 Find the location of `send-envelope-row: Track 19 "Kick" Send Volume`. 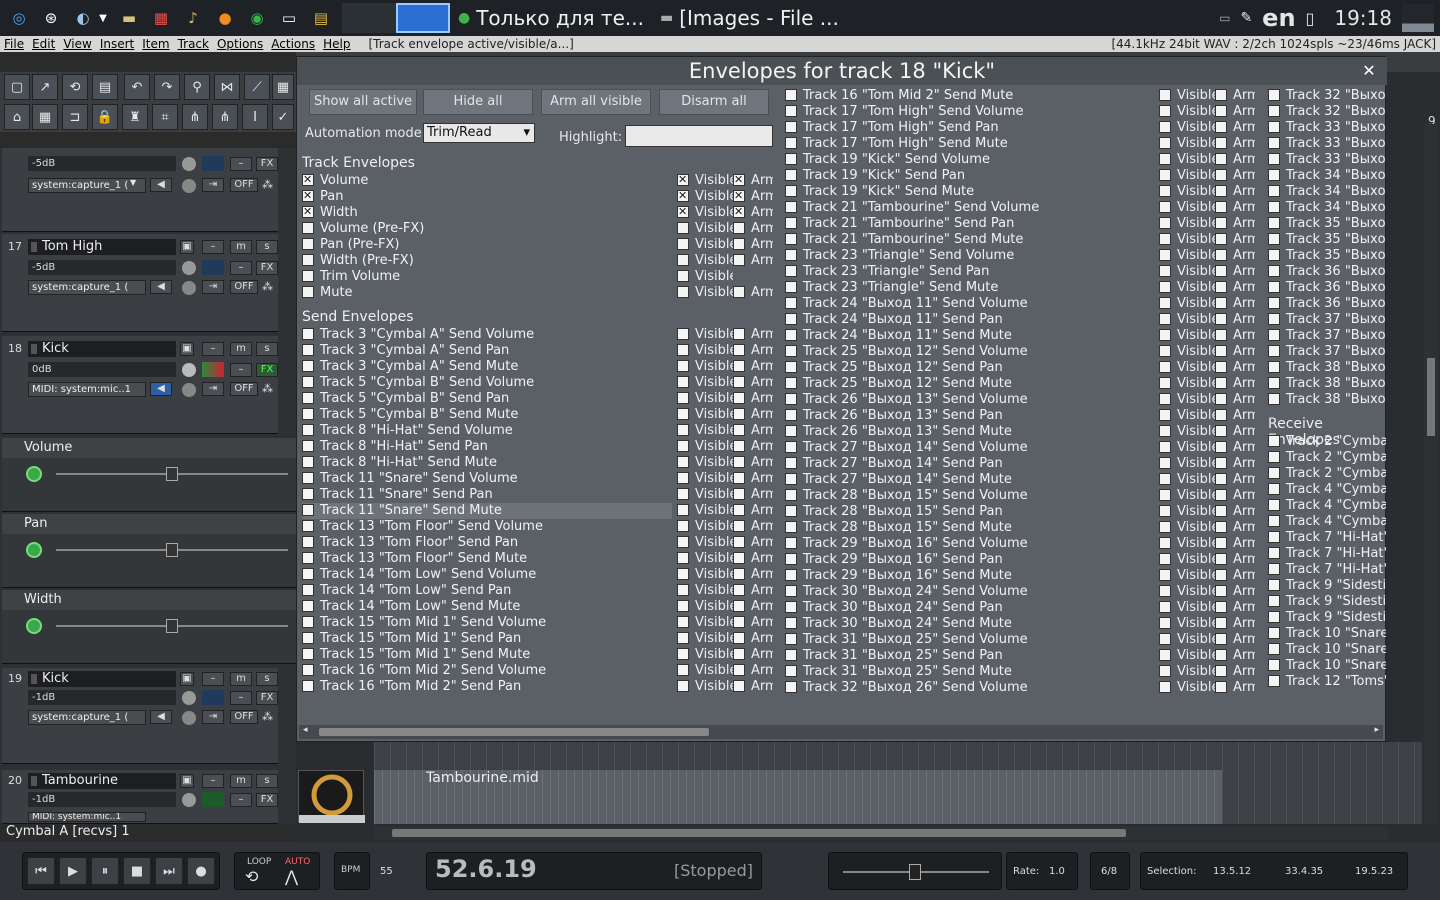

send-envelope-row: Track 19 "Kick" Send Volume is located at coordinates (969, 160).